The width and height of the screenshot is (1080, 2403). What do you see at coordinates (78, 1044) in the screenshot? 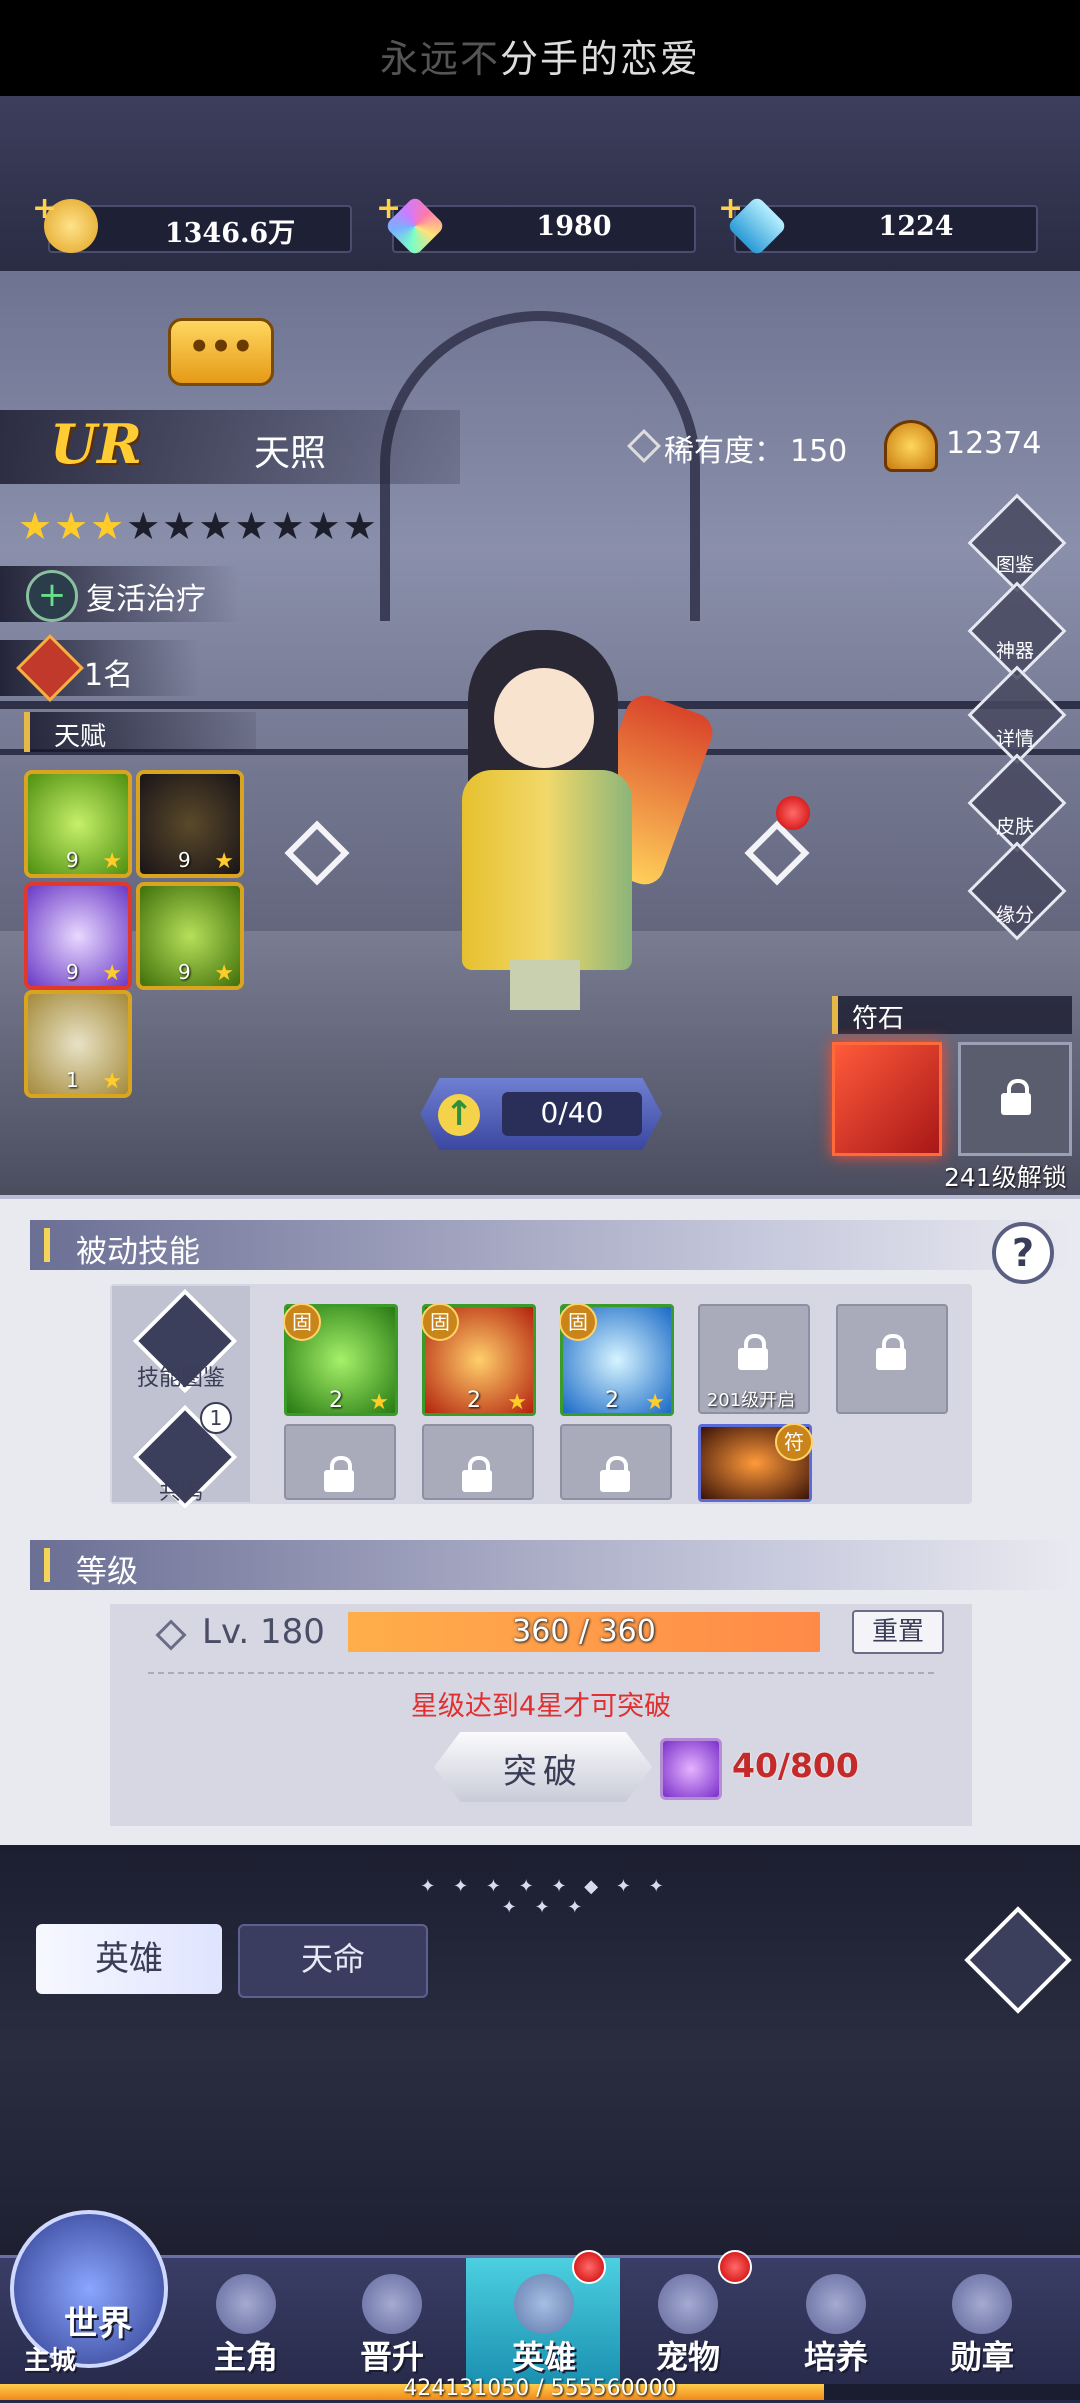
I see `white-hood-icon: 1 ★` at bounding box center [78, 1044].